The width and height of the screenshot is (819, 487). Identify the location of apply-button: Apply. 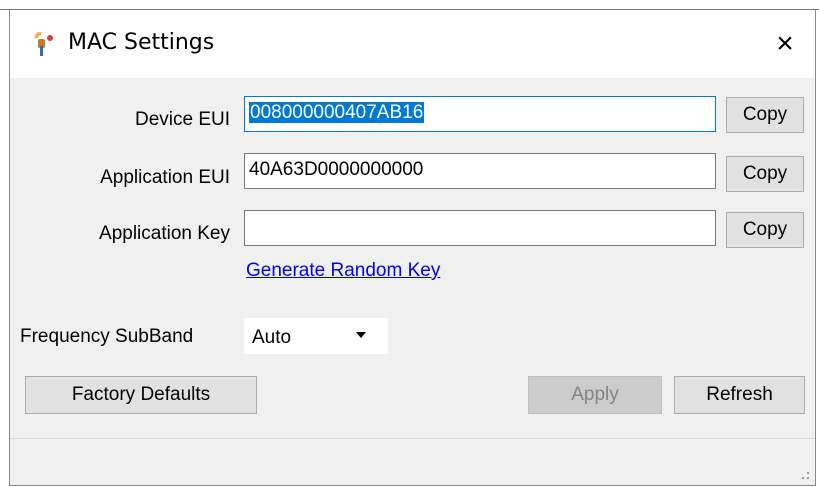
(595, 395).